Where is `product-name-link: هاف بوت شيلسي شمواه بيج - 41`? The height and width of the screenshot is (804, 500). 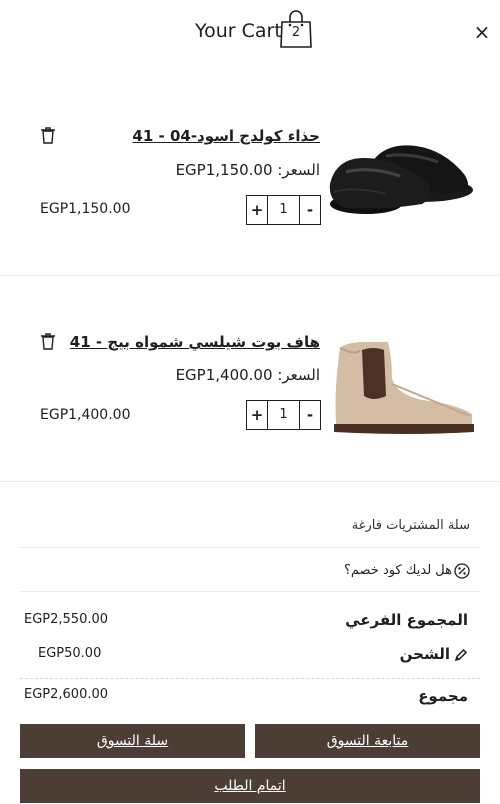
product-name-link: هاف بوت شيلسي شمواه بيج - 41 is located at coordinates (195, 342).